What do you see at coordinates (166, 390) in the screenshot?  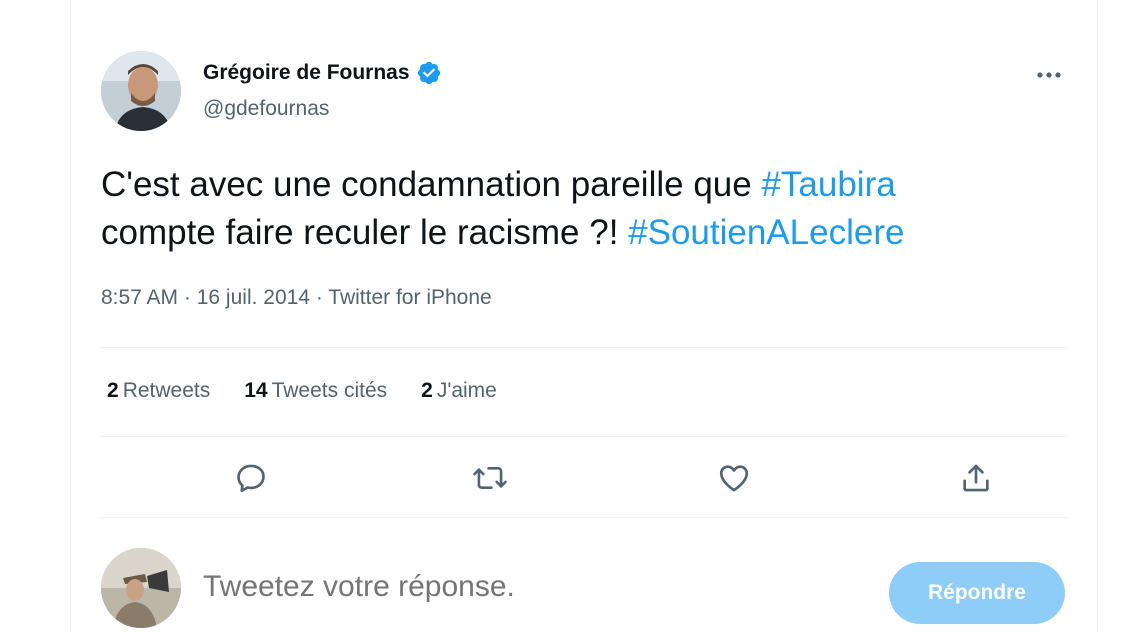 I see `stat-retweets-label: Retweets` at bounding box center [166, 390].